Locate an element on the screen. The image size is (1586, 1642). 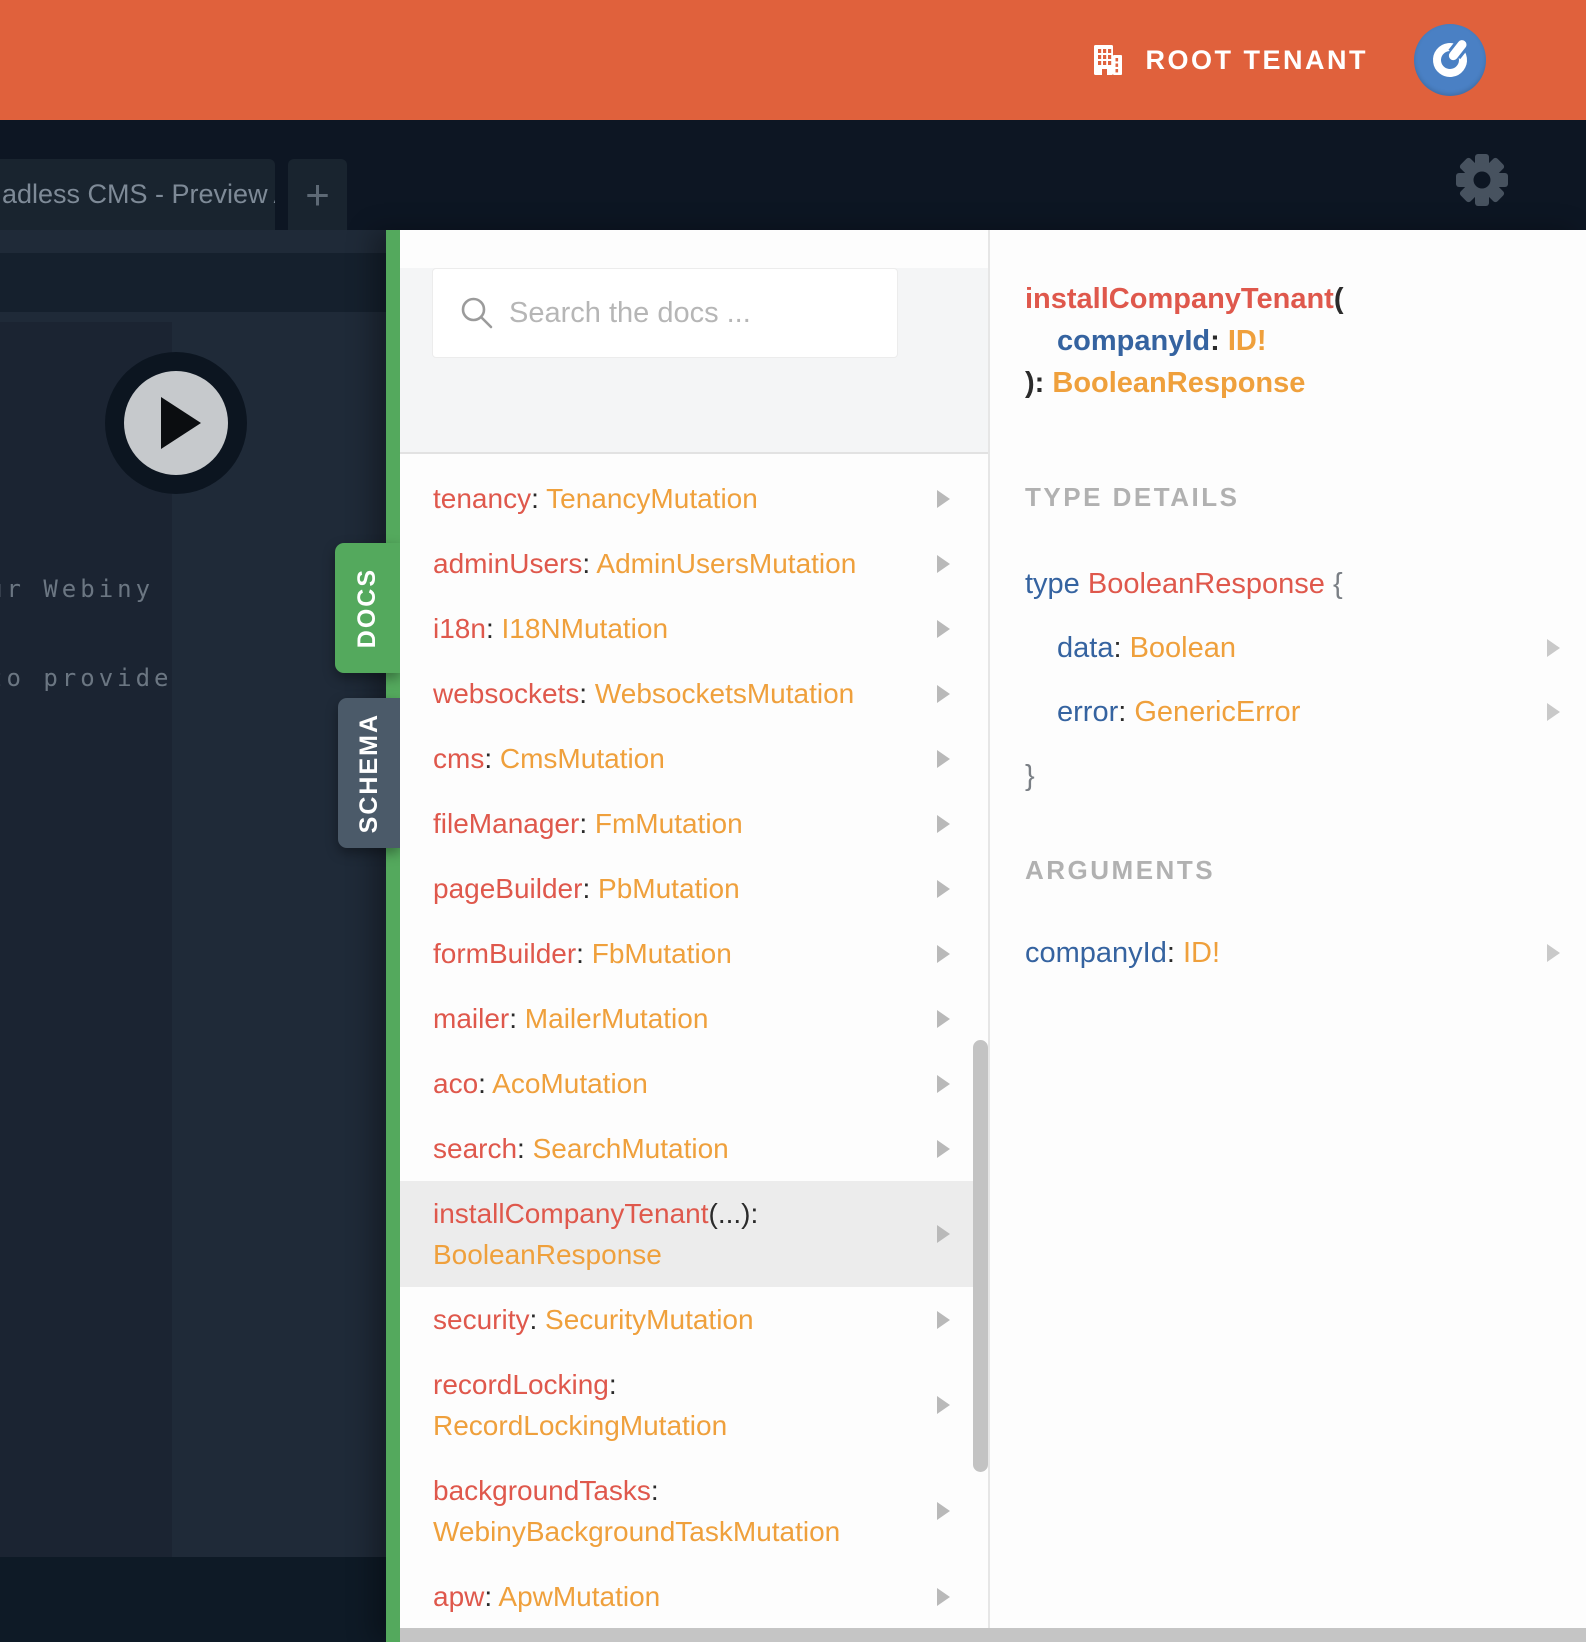
arguments-list: companyId: ID! is located at coordinates (1305, 953).